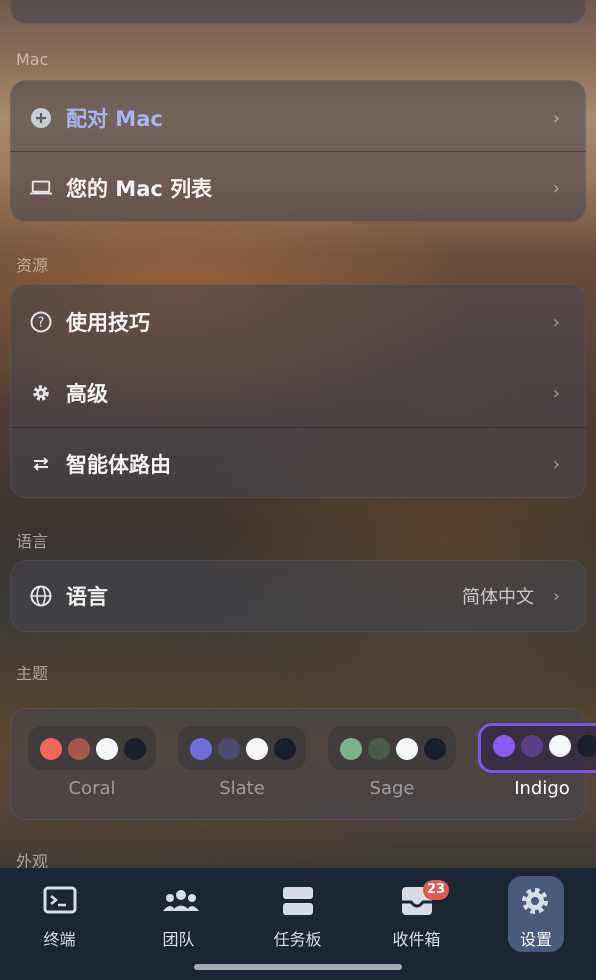 The image size is (596, 980). Describe the element at coordinates (298, 12) in the screenshot. I see `top-card-fragment` at that location.